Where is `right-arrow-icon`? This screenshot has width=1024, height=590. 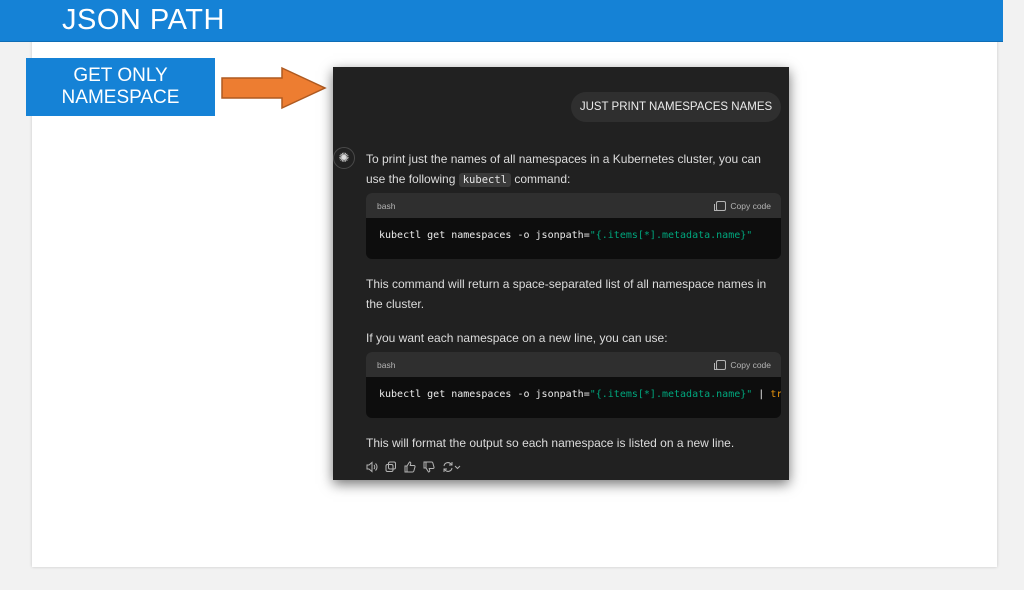
right-arrow-icon is located at coordinates (274, 88).